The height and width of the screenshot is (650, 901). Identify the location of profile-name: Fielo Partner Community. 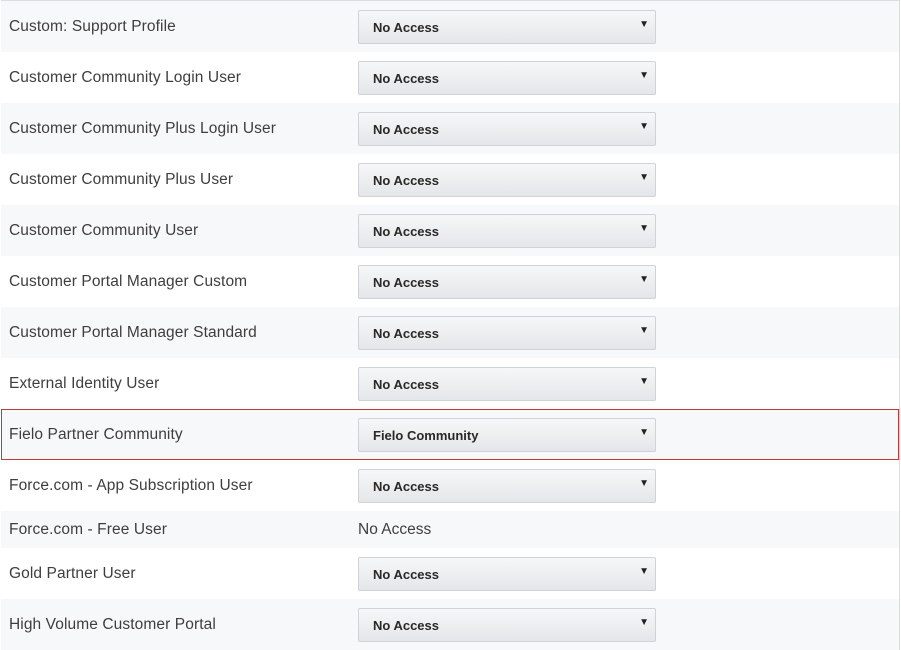
(96, 434).